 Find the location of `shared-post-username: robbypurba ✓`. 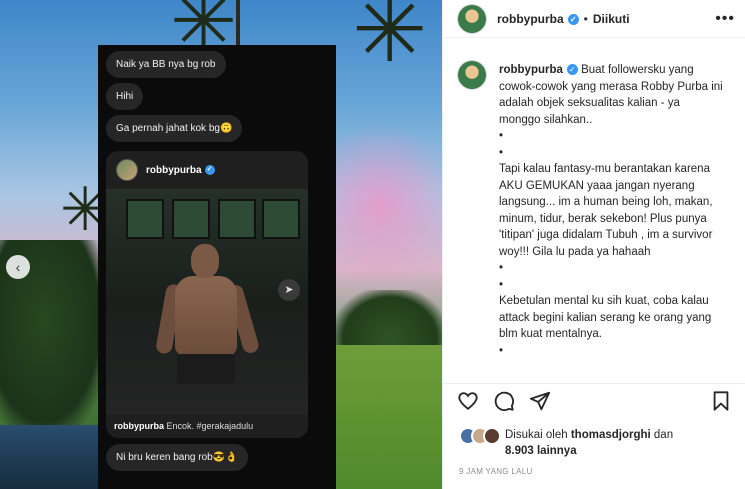

shared-post-username: robbypurba ✓ is located at coordinates (180, 170).